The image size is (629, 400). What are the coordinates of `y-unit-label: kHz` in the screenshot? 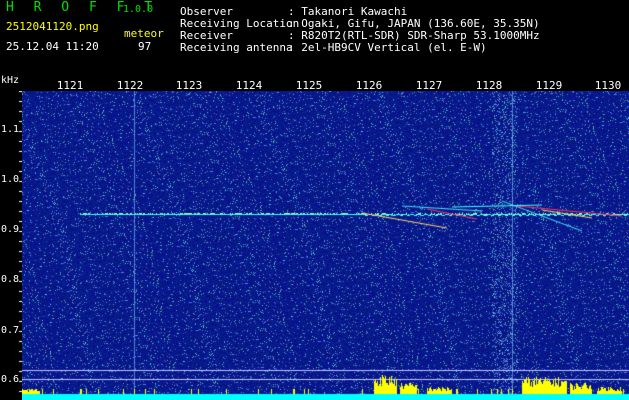 It's located at (10, 80).